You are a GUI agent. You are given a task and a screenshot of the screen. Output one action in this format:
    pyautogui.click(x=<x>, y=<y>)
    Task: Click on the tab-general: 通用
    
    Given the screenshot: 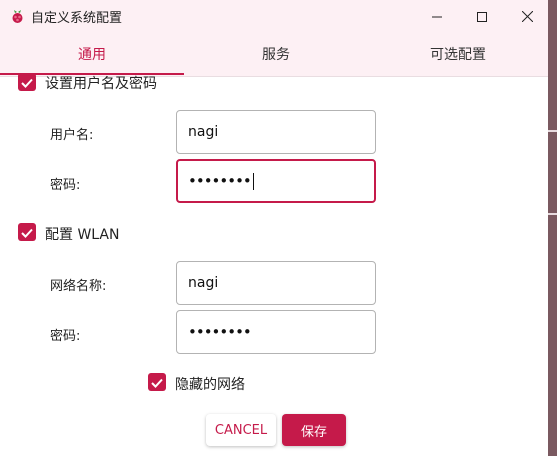 What is the action you would take?
    pyautogui.click(x=92, y=54)
    